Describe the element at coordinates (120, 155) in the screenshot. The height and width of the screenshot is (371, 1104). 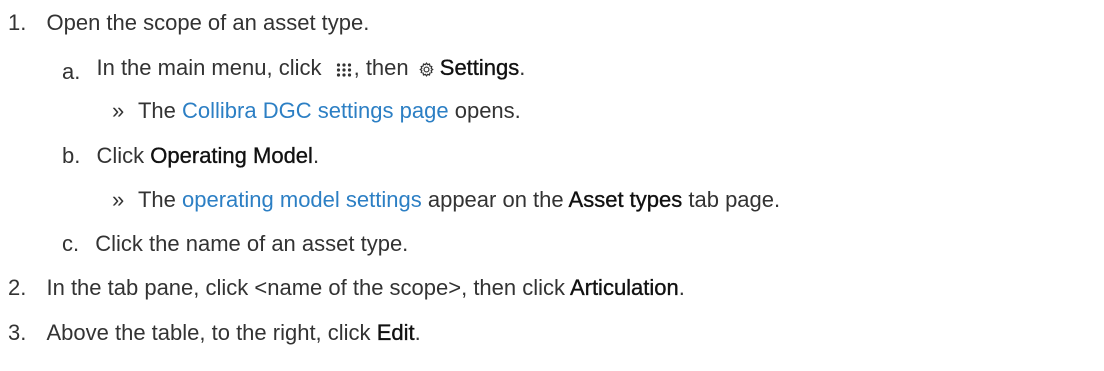
I see `step-text: Click` at that location.